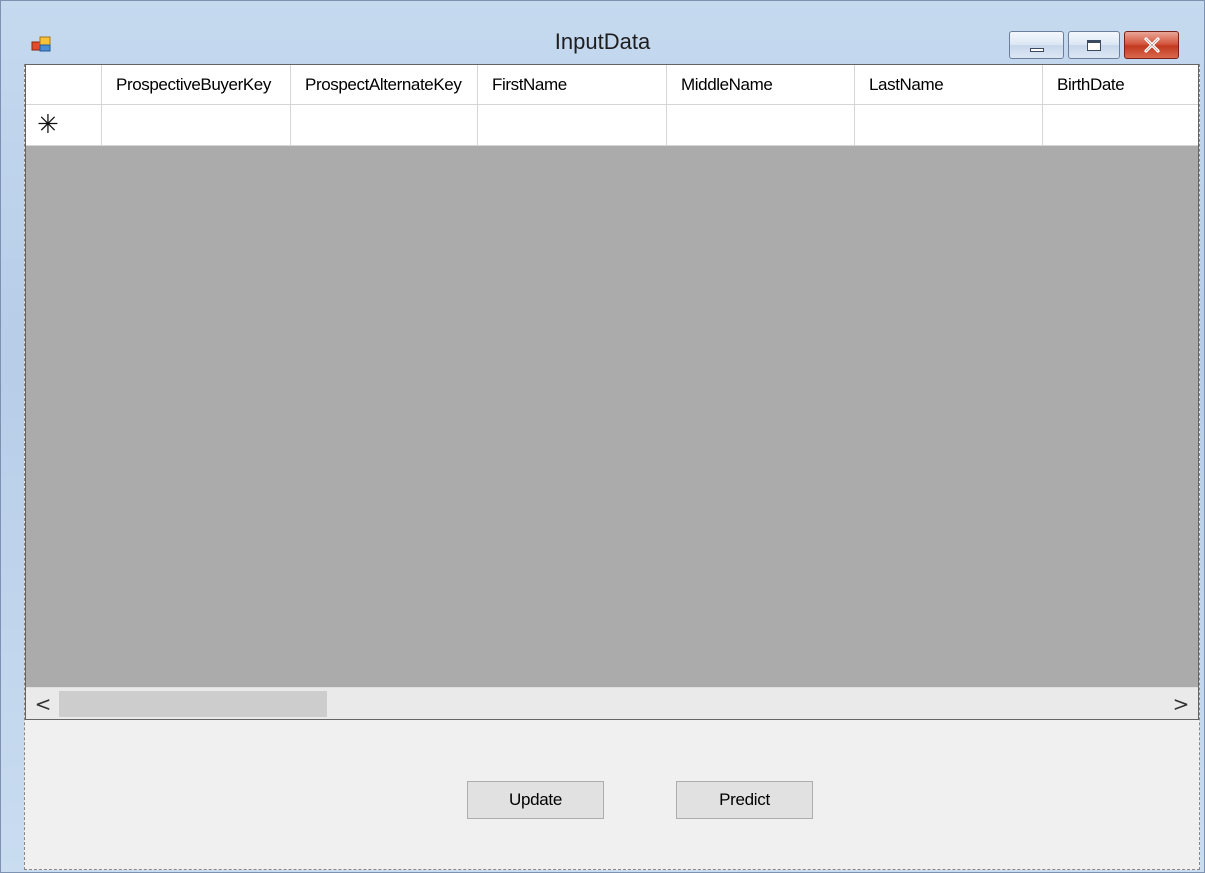  What do you see at coordinates (1181, 703) in the screenshot?
I see `scroll-right-icon: >` at bounding box center [1181, 703].